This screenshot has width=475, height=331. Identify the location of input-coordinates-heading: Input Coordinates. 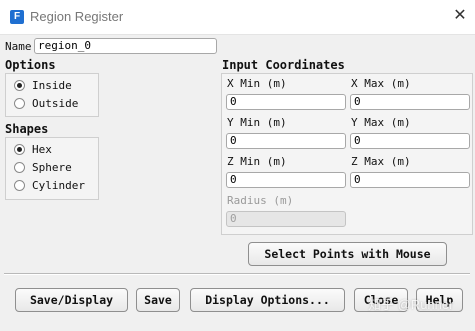
(283, 65).